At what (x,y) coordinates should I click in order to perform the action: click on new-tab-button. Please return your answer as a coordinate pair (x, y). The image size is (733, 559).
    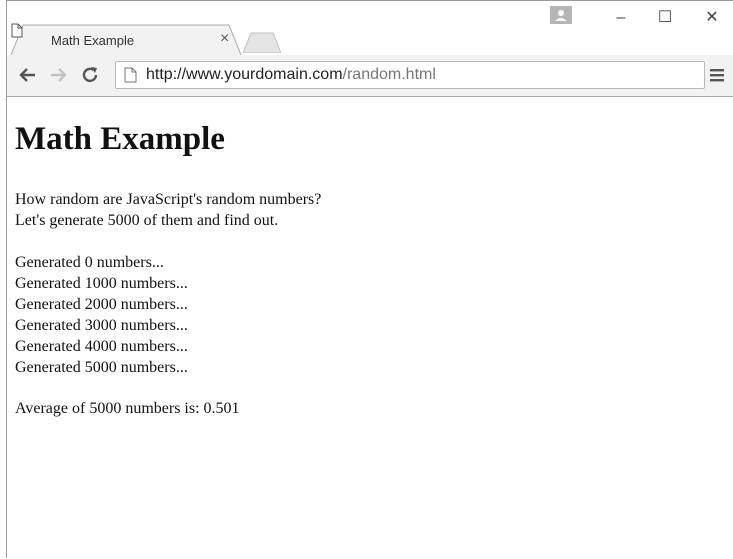
    Looking at the image, I should click on (262, 42).